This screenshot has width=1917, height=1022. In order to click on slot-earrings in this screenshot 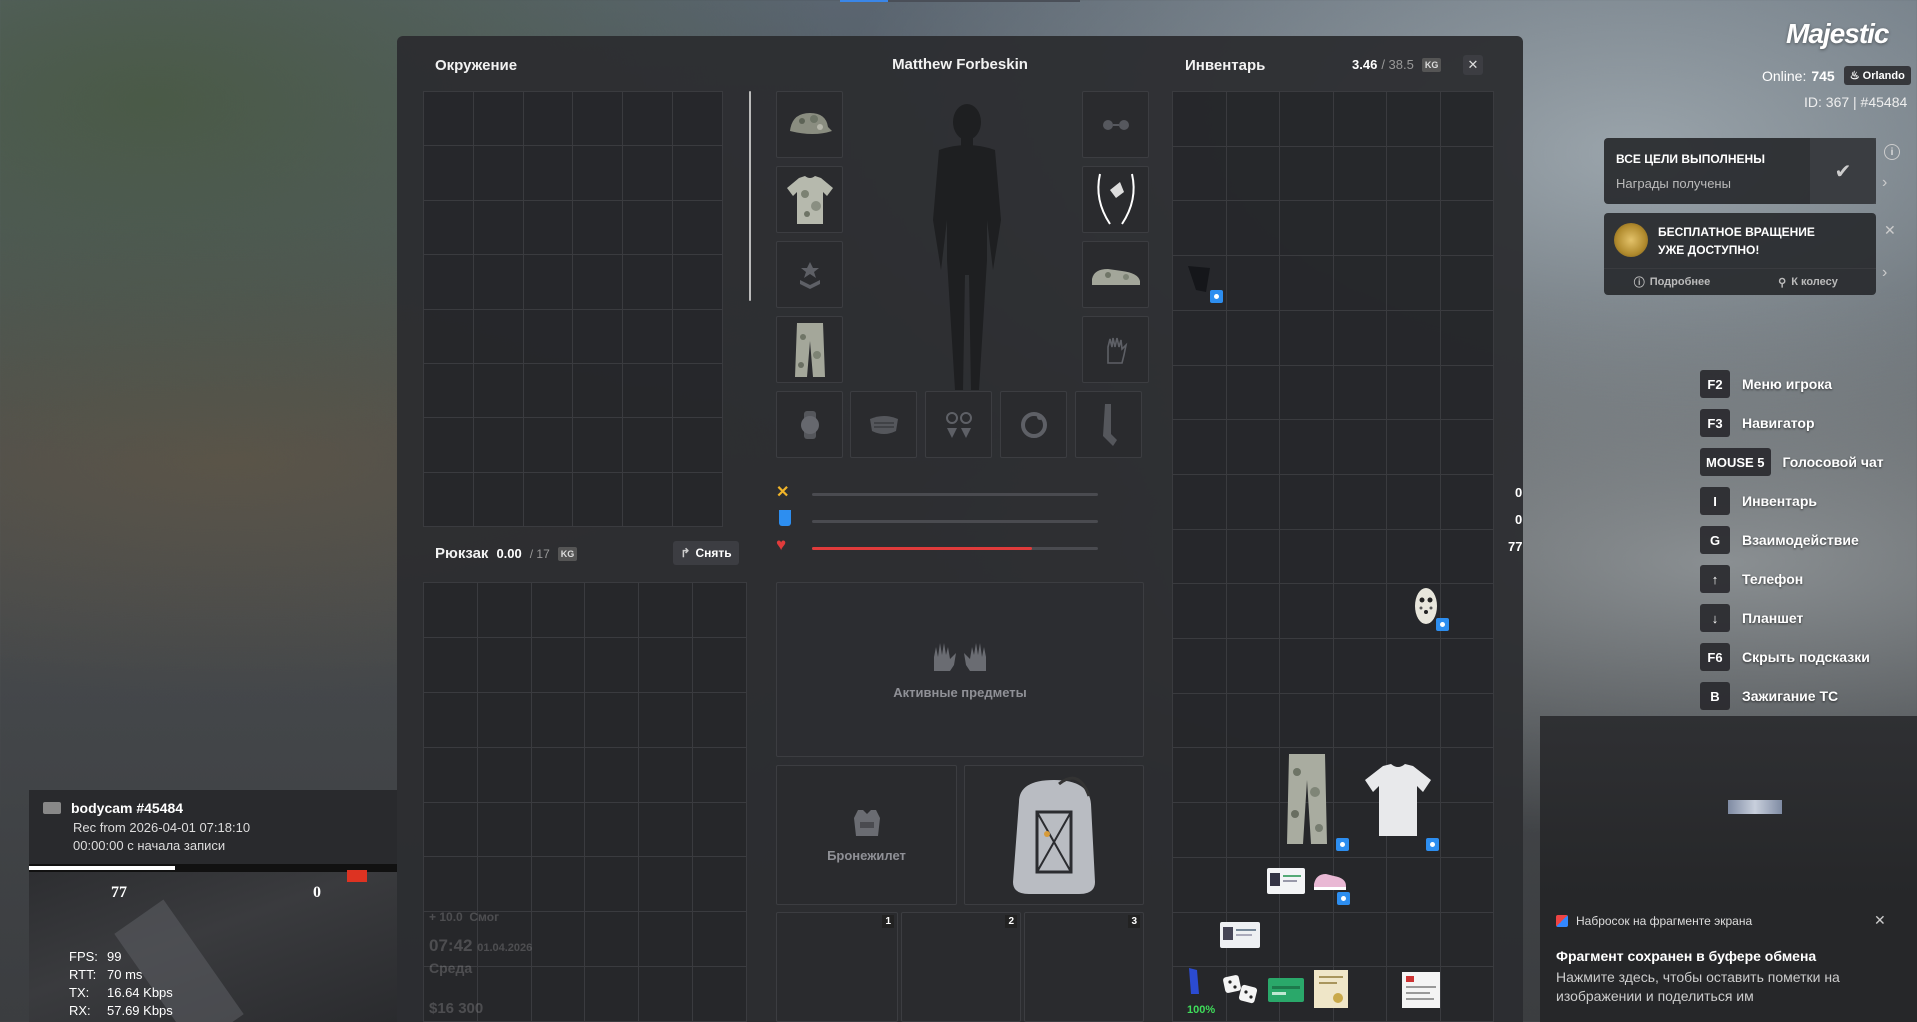, I will do `click(958, 424)`.